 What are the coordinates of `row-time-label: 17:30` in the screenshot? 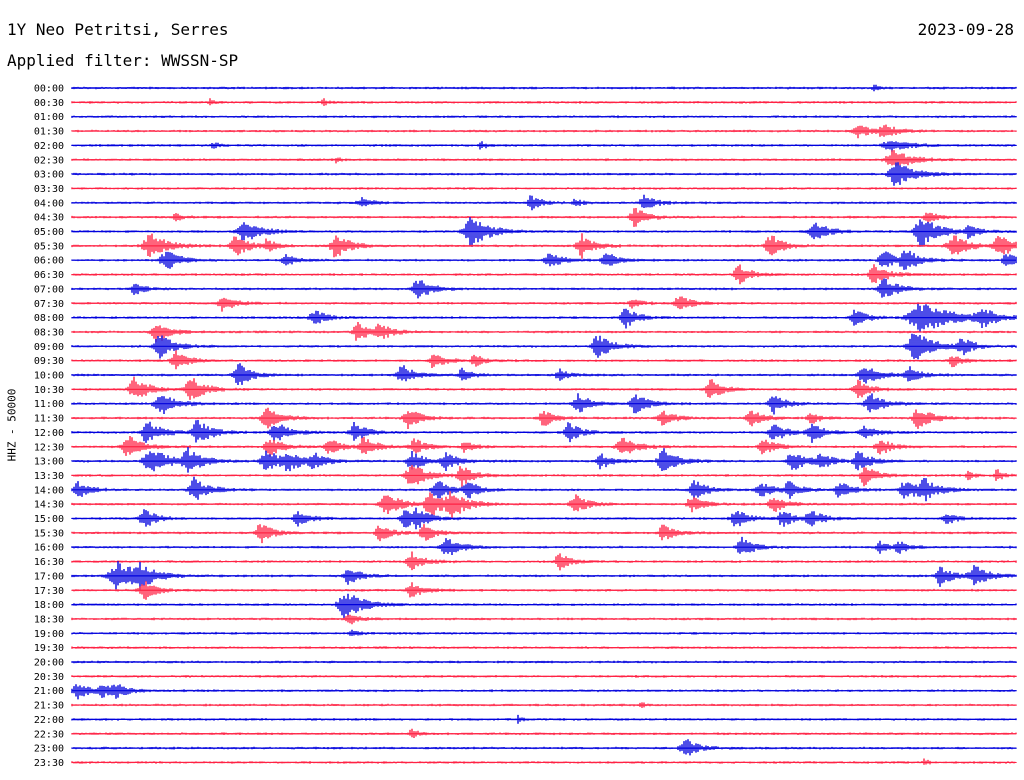 It's located at (49, 591).